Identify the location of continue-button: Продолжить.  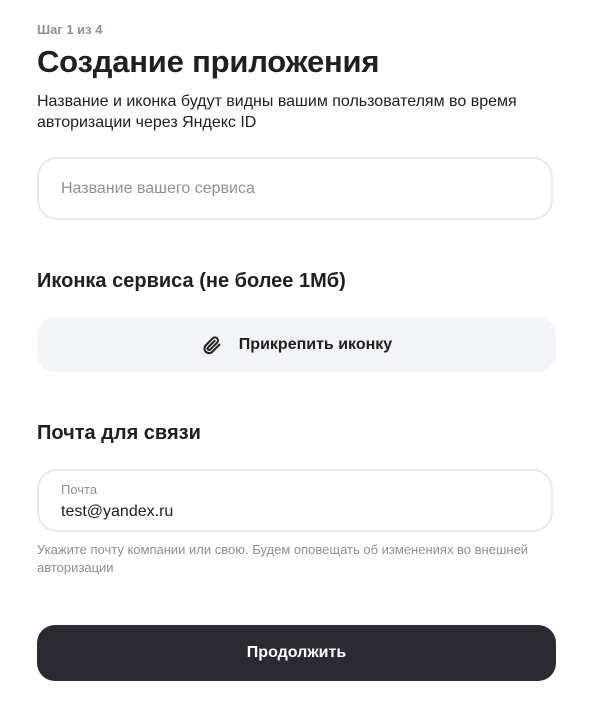
(296, 653).